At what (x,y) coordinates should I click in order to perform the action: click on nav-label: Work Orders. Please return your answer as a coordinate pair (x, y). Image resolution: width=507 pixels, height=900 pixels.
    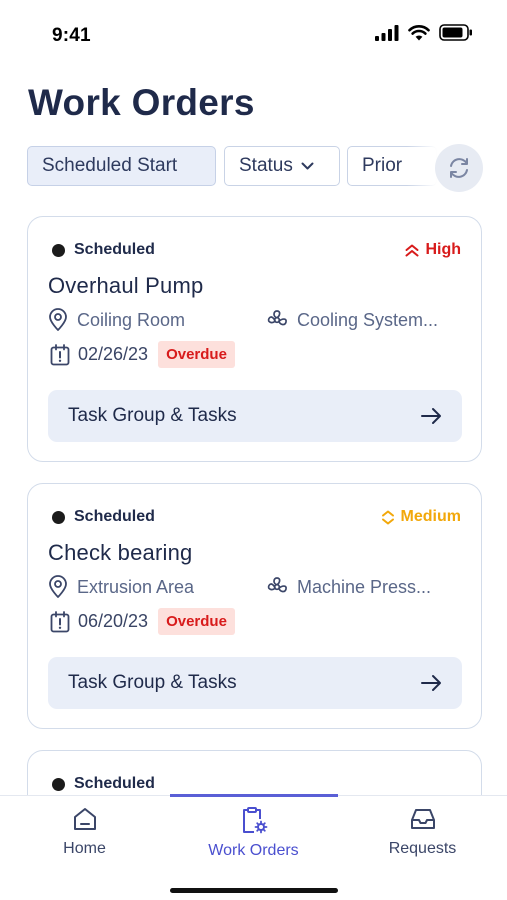
    Looking at the image, I should click on (253, 850).